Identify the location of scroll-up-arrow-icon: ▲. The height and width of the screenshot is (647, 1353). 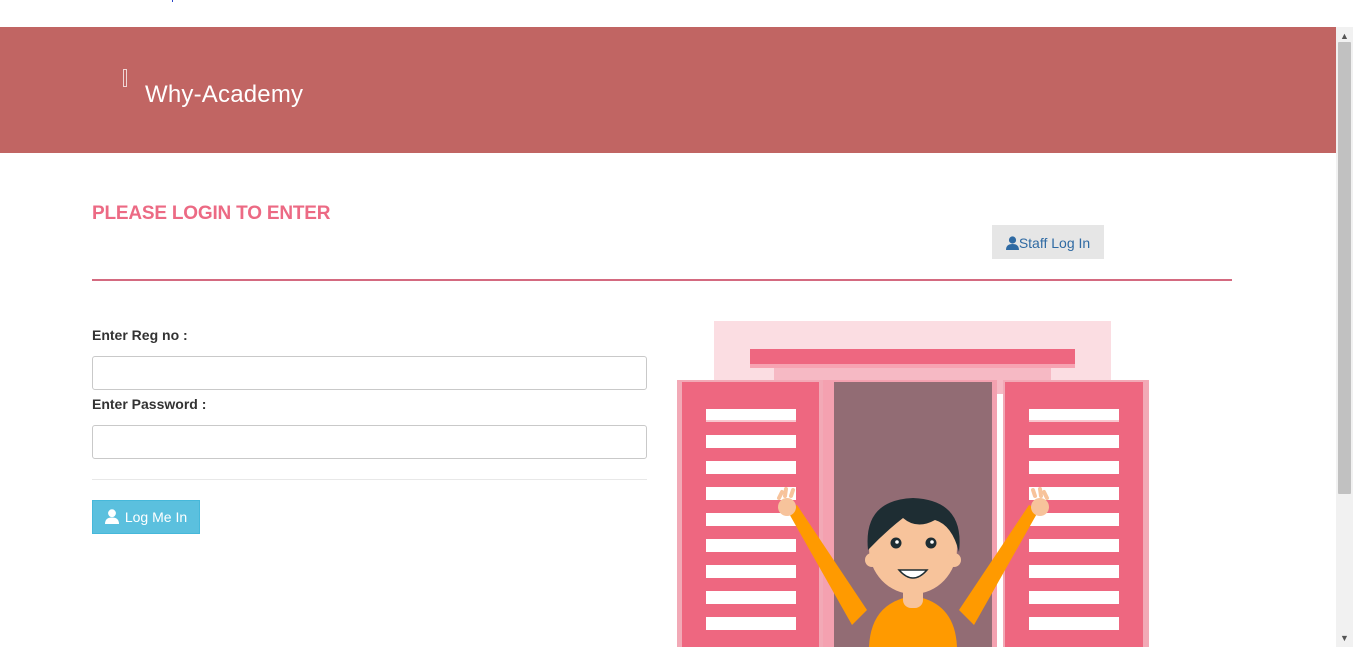
(1344, 36).